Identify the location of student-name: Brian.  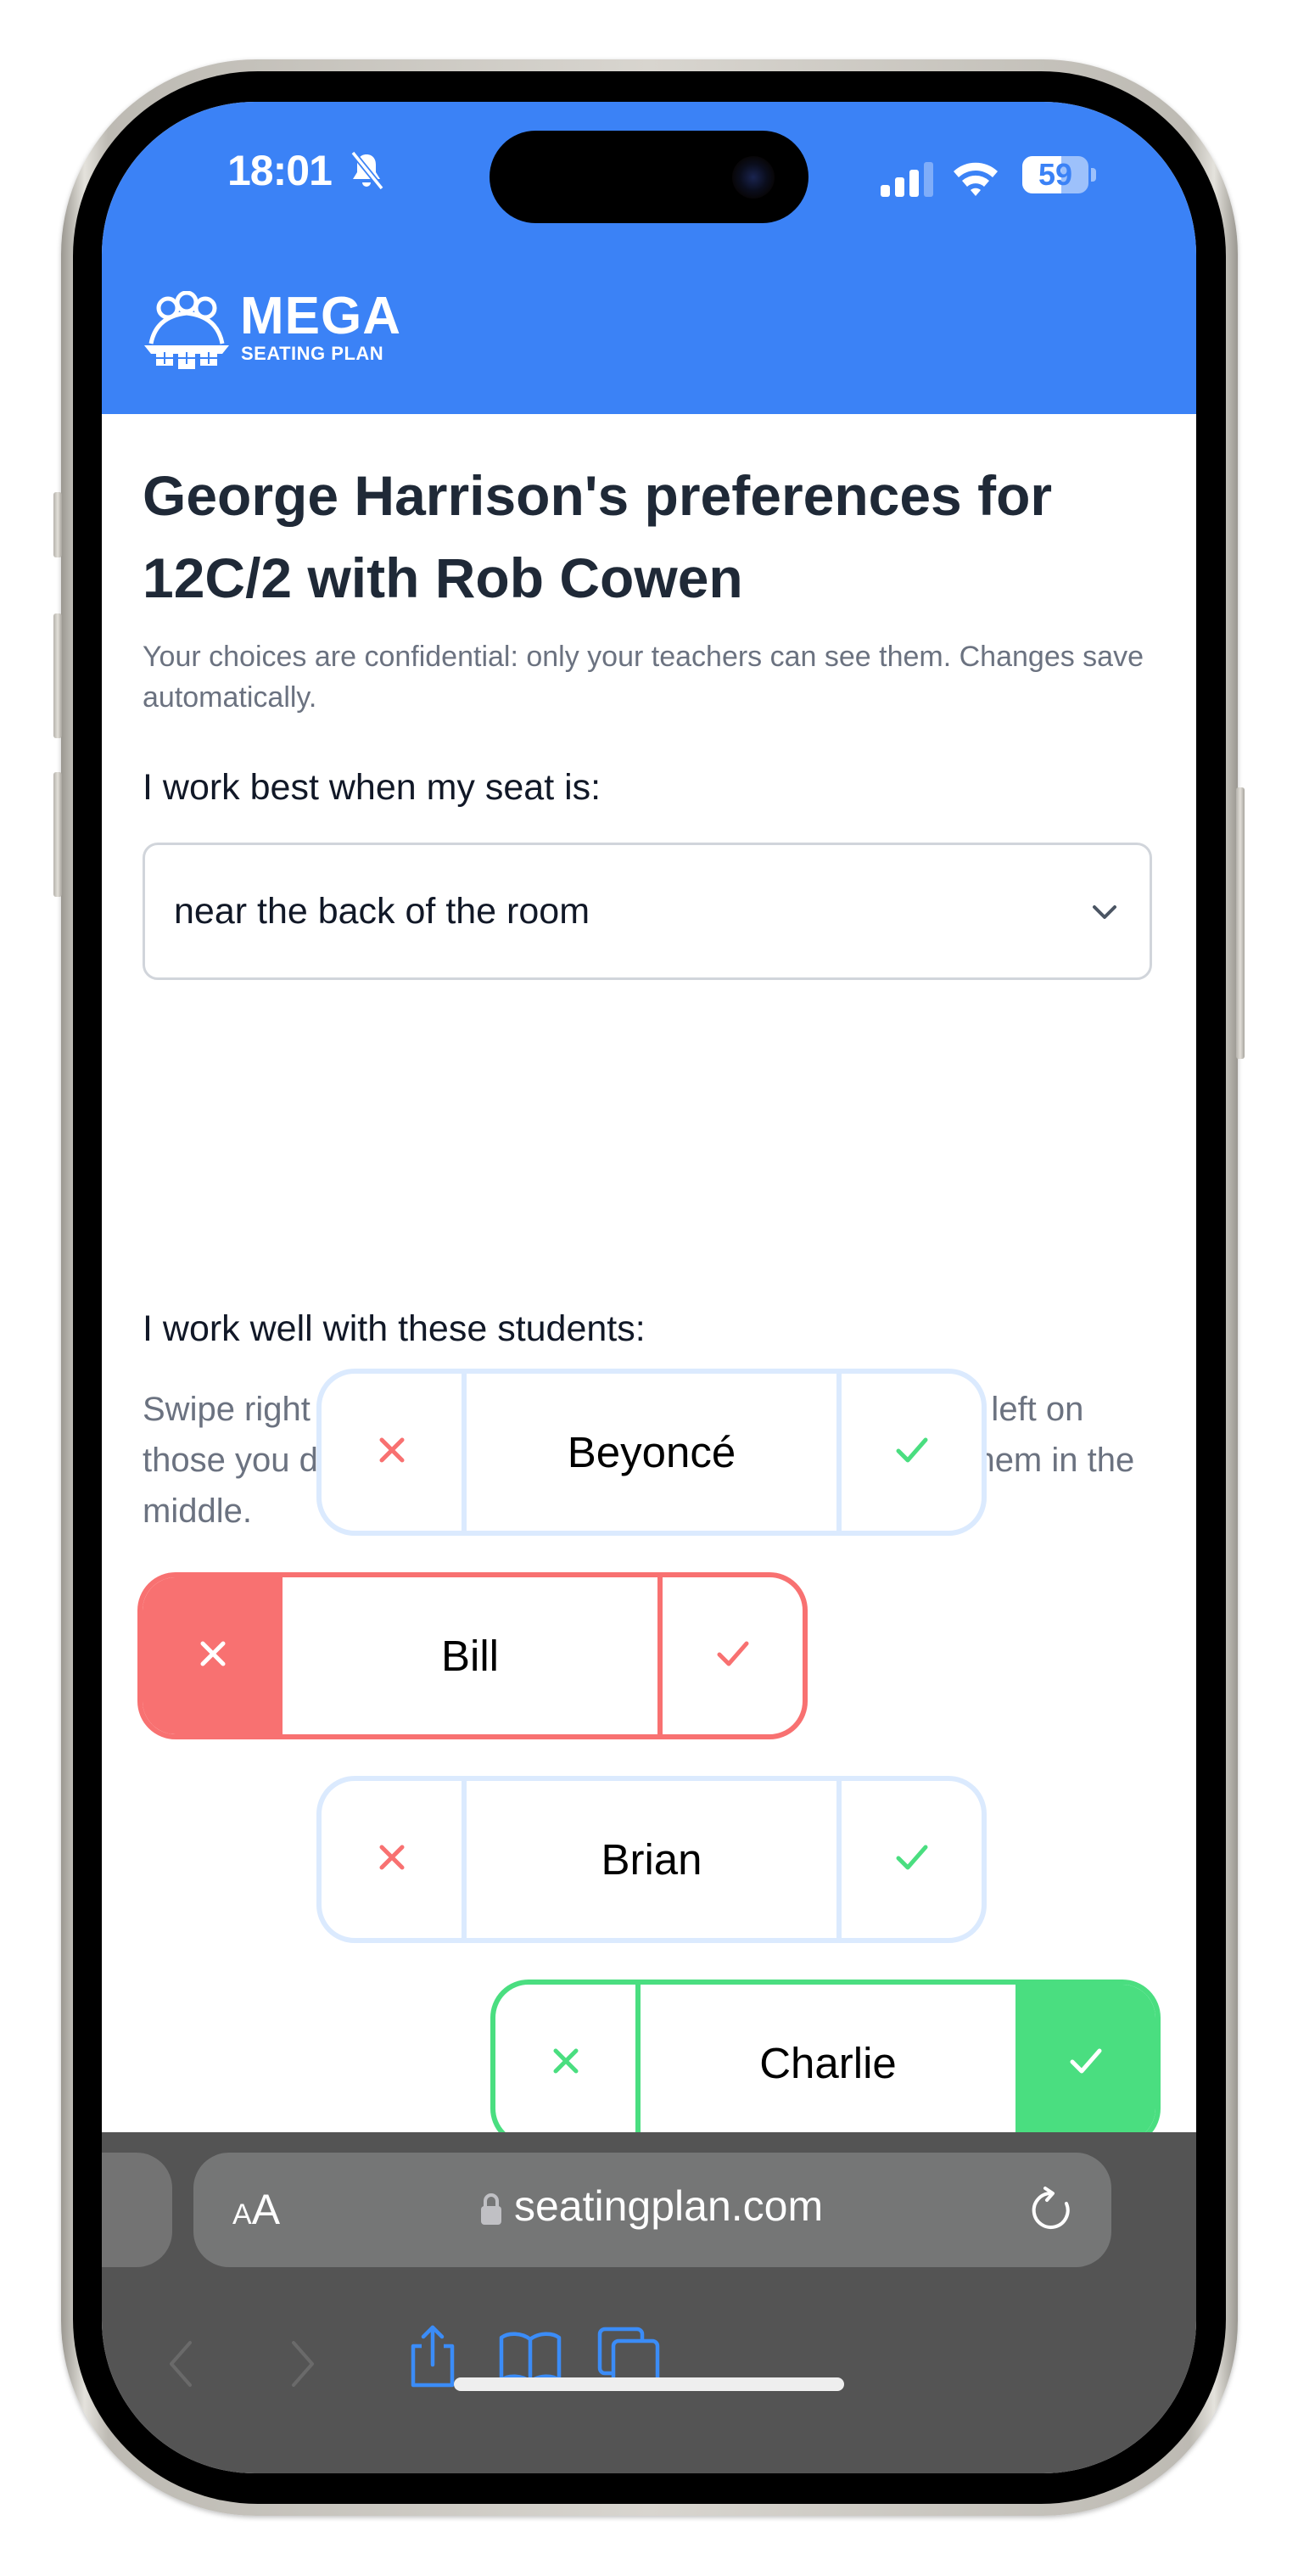
(652, 1860).